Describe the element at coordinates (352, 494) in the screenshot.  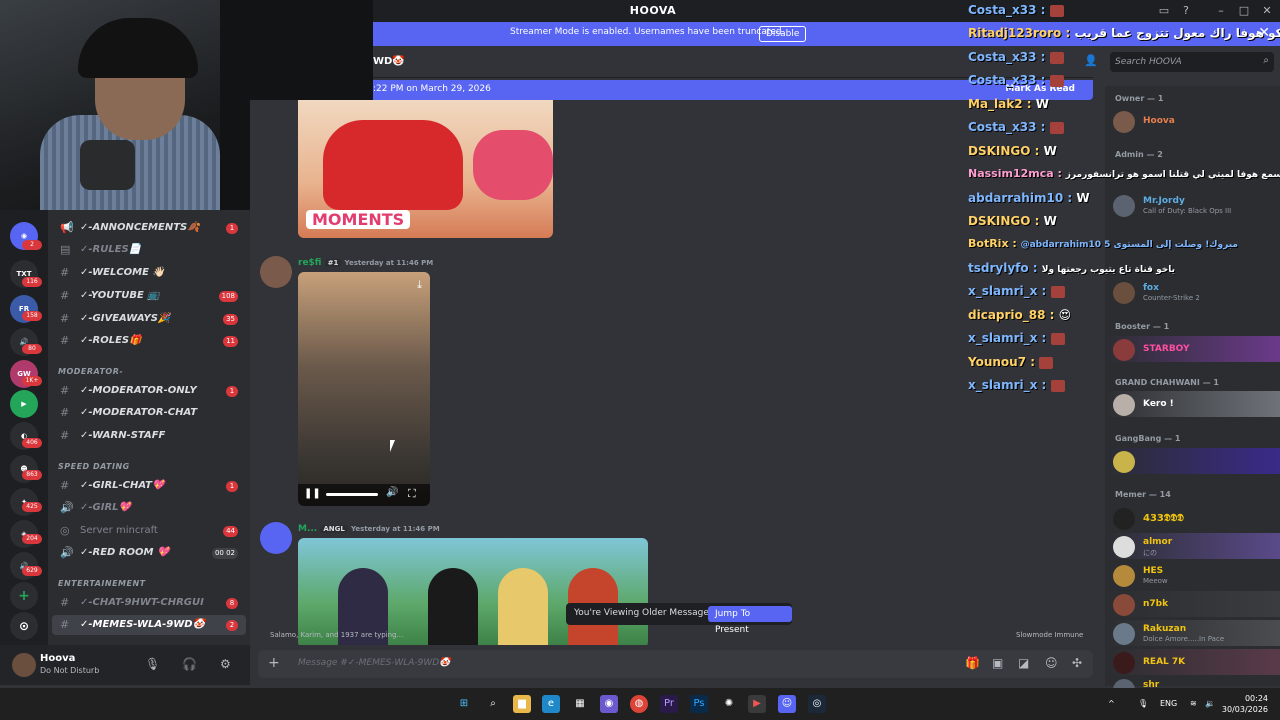
I see `video-progress` at that location.